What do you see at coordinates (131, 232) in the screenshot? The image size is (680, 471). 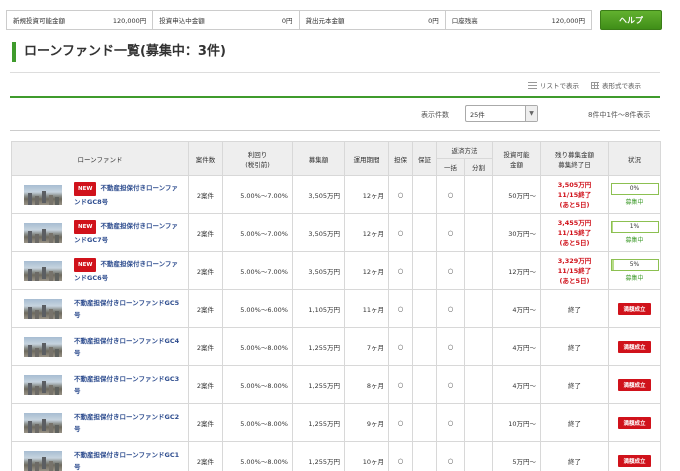 I see `fund-link: NEW 不動産担保付きローンファンドGC7号` at bounding box center [131, 232].